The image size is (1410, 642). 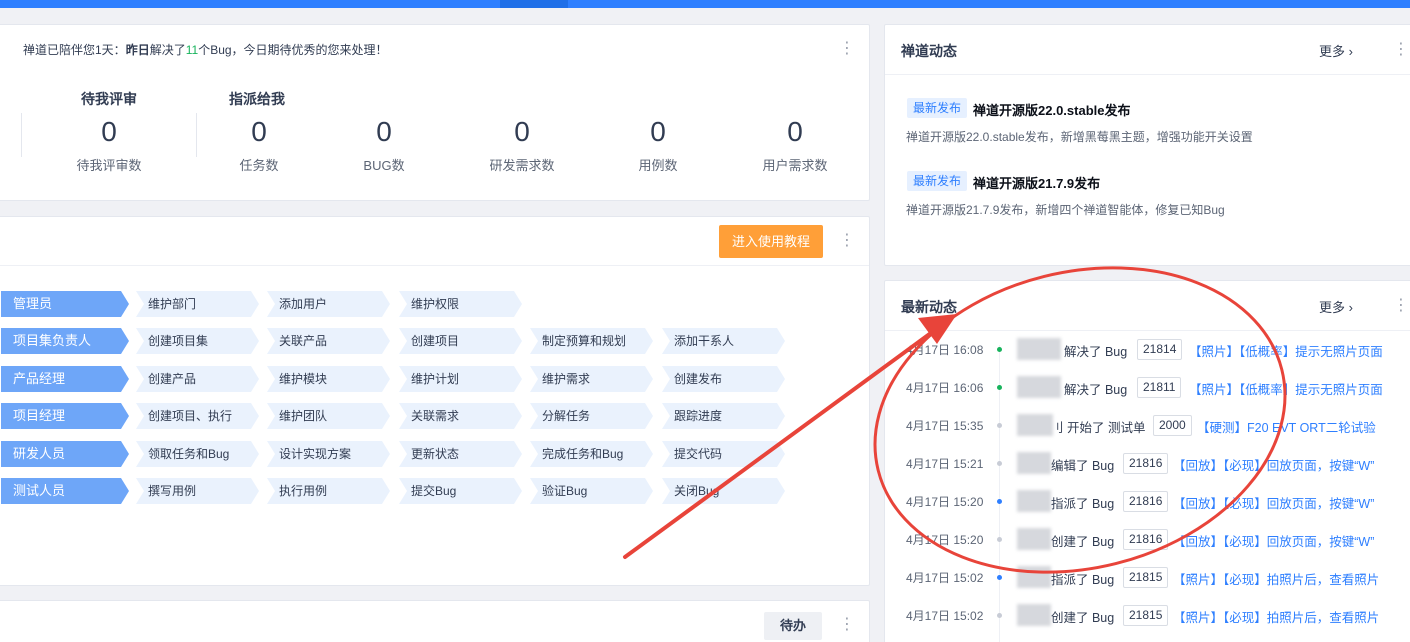 What do you see at coordinates (591, 454) in the screenshot?
I see `flow-step: 完成任务和Bug` at bounding box center [591, 454].